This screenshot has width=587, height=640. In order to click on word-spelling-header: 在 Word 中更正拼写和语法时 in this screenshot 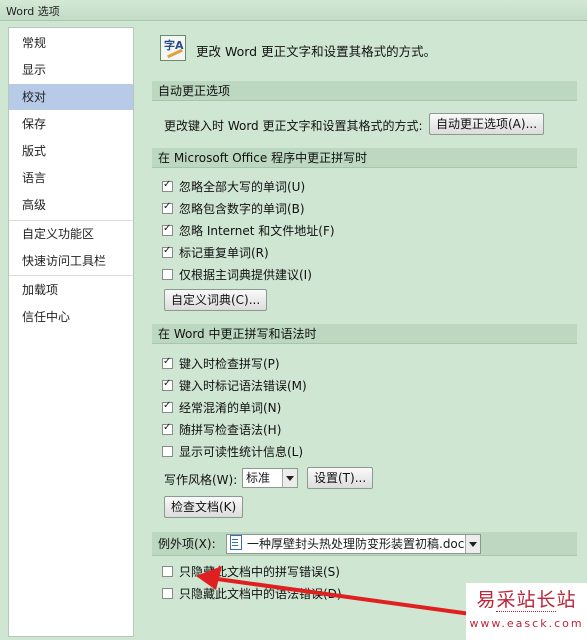, I will do `click(364, 334)`.